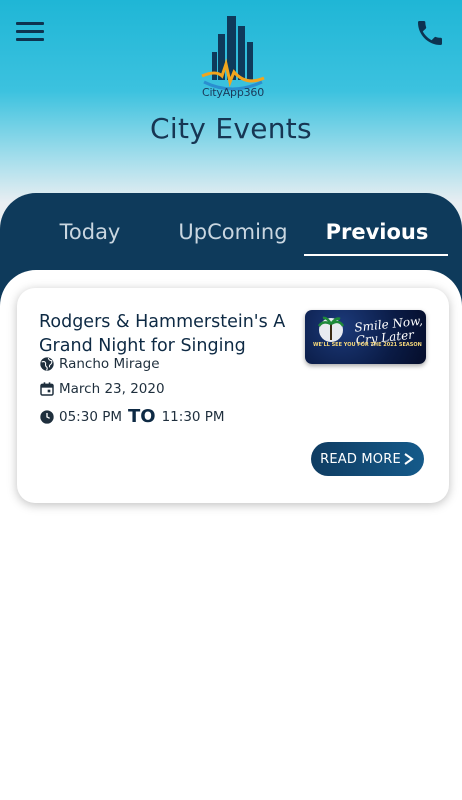 The image size is (462, 800). Describe the element at coordinates (47, 416) in the screenshot. I see `clock-icon` at that location.